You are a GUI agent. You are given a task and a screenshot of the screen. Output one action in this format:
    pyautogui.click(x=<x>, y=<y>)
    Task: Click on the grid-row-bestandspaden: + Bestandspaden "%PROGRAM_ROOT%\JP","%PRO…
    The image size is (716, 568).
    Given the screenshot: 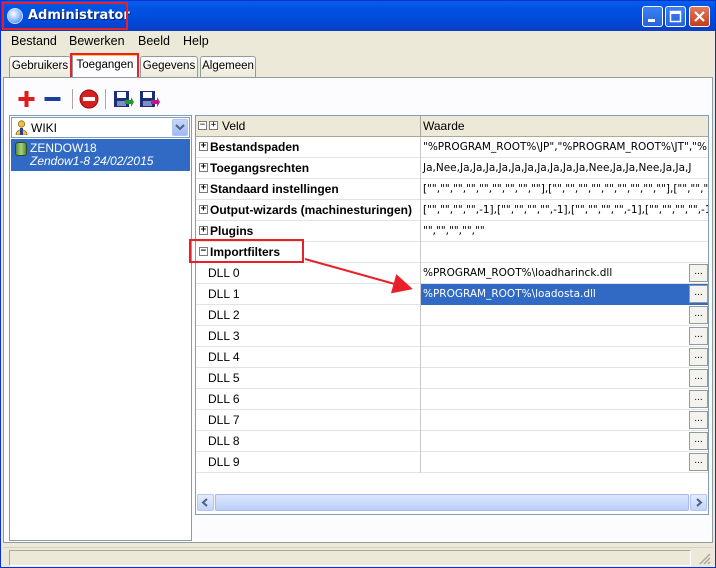 What is the action you would take?
    pyautogui.click(x=452, y=147)
    